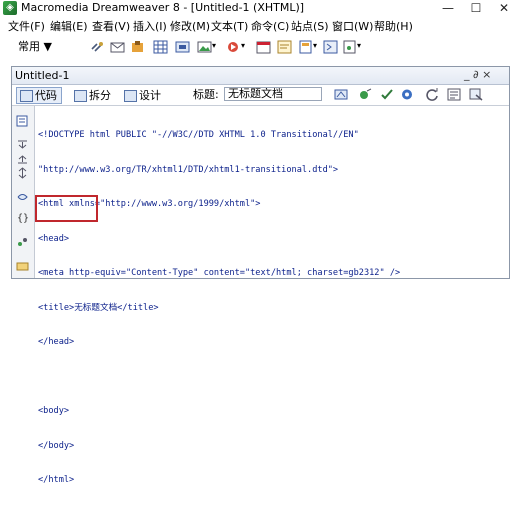  Describe the element at coordinates (150, 95) in the screenshot. I see `design-view-label: 设计` at that location.